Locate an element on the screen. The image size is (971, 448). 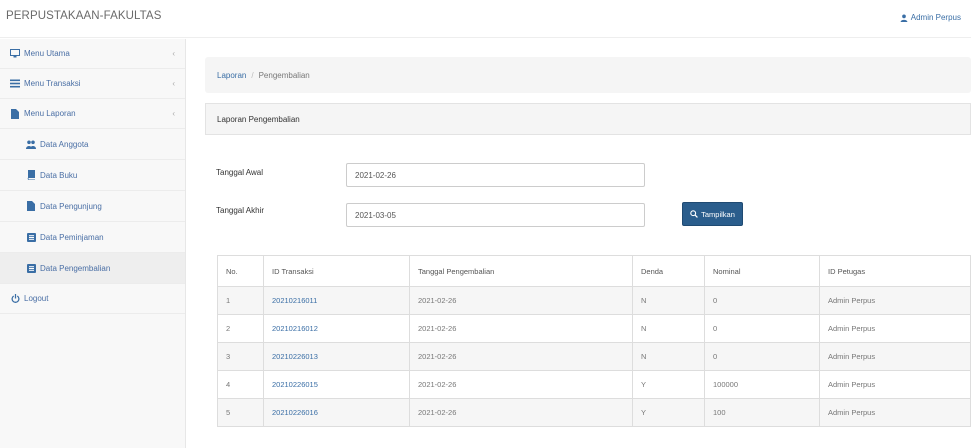
breadcrumb-current: Pengembalian is located at coordinates (284, 75).